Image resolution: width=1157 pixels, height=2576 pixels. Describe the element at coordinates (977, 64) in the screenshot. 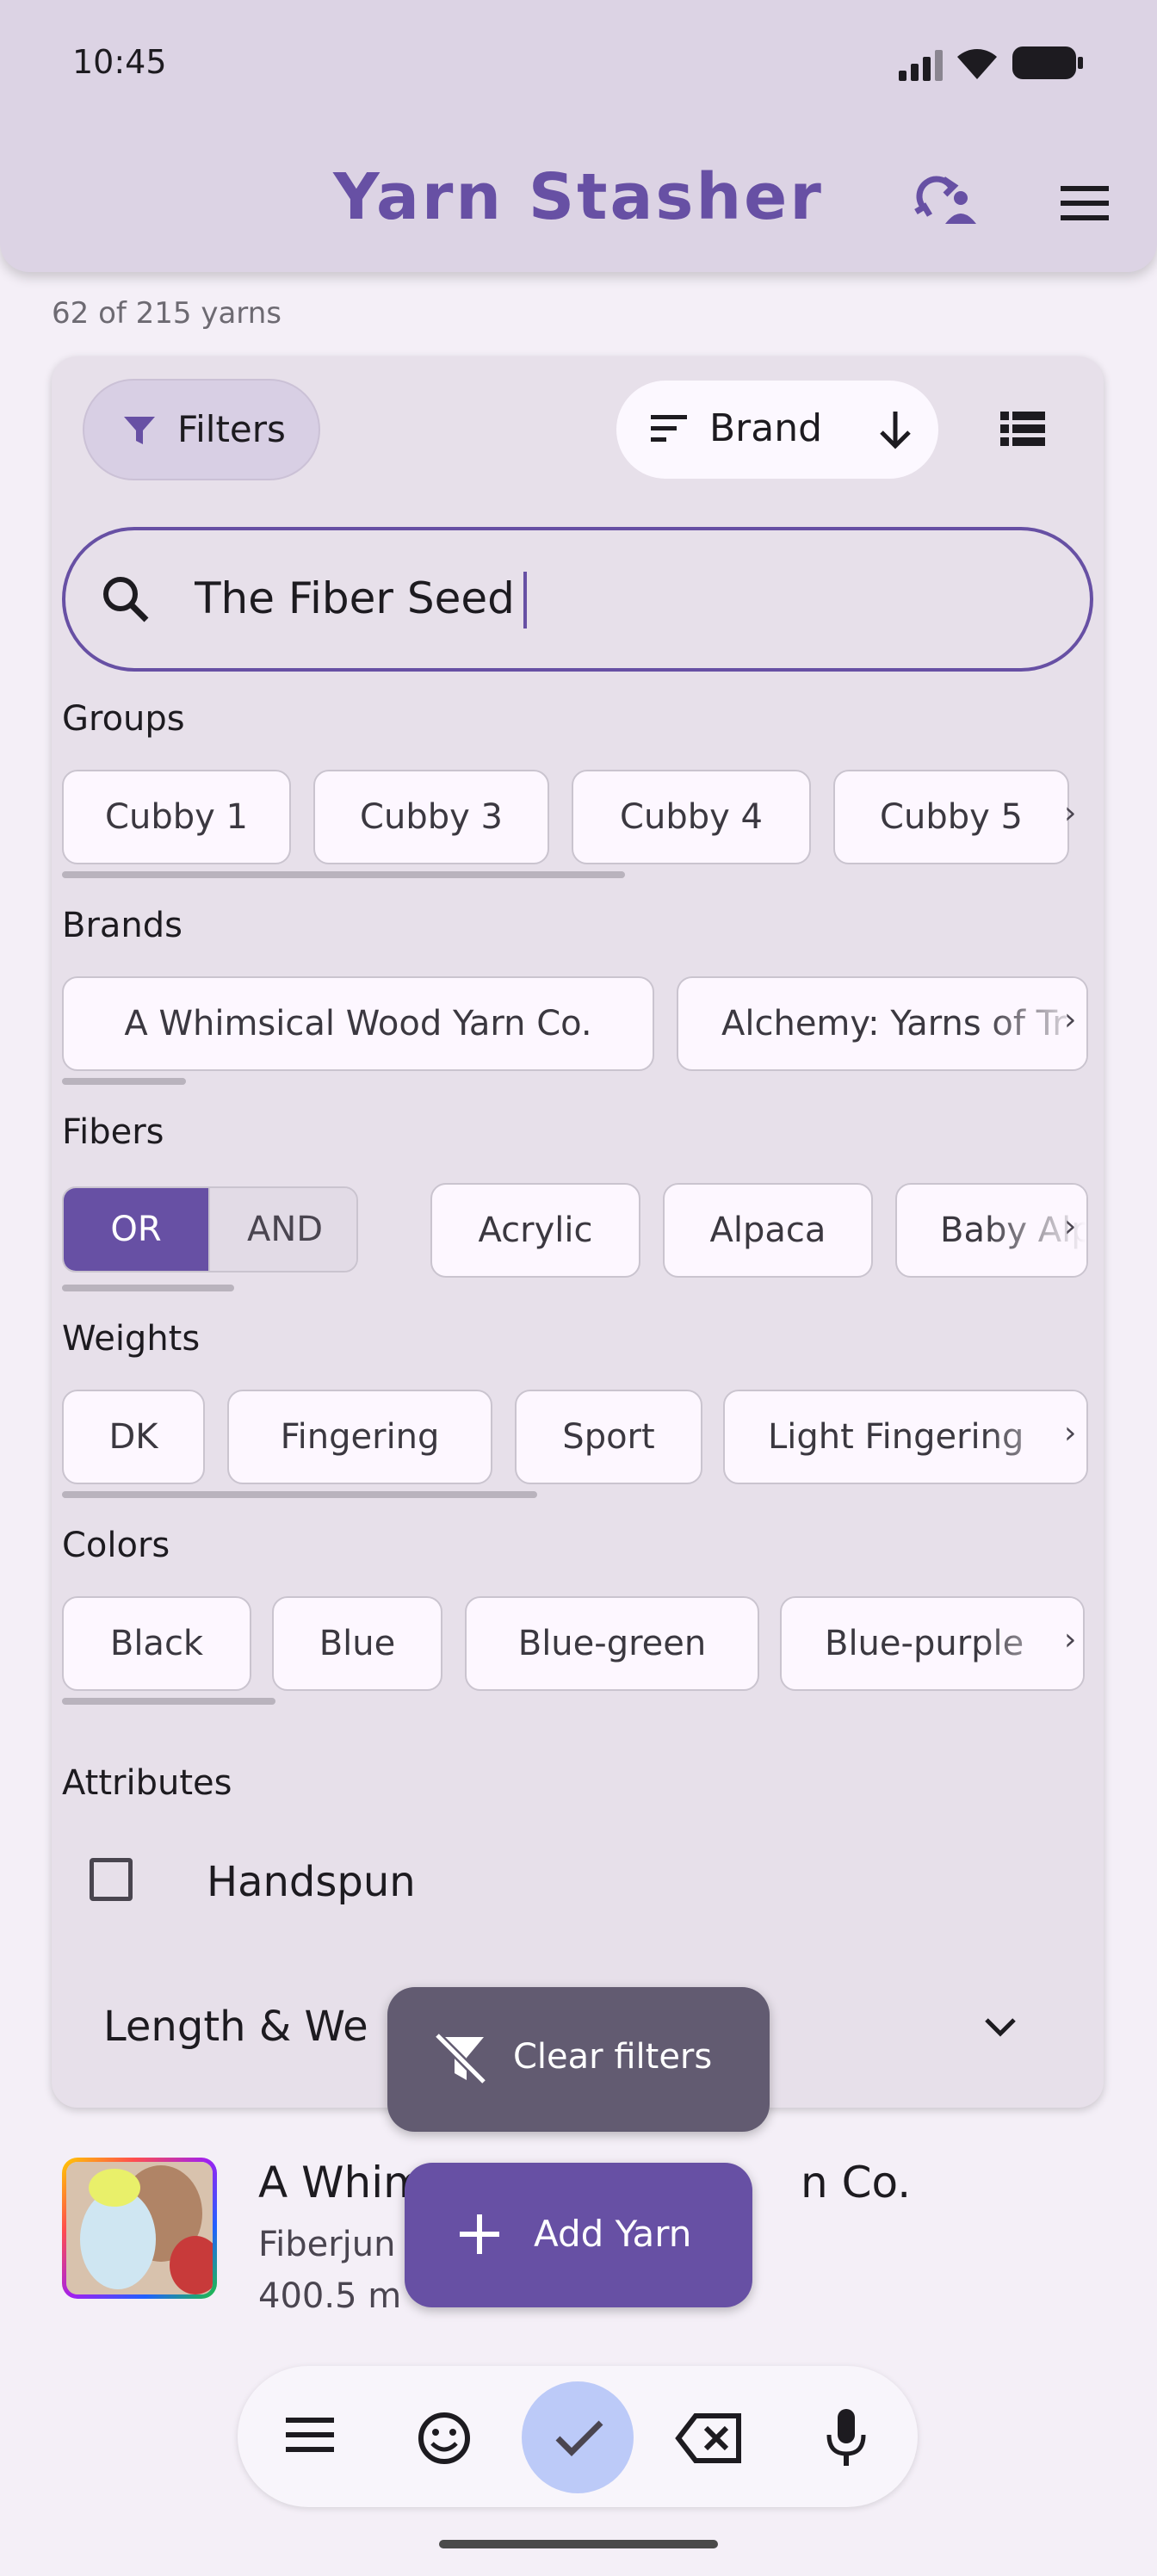

I see `wifi-icon` at that location.